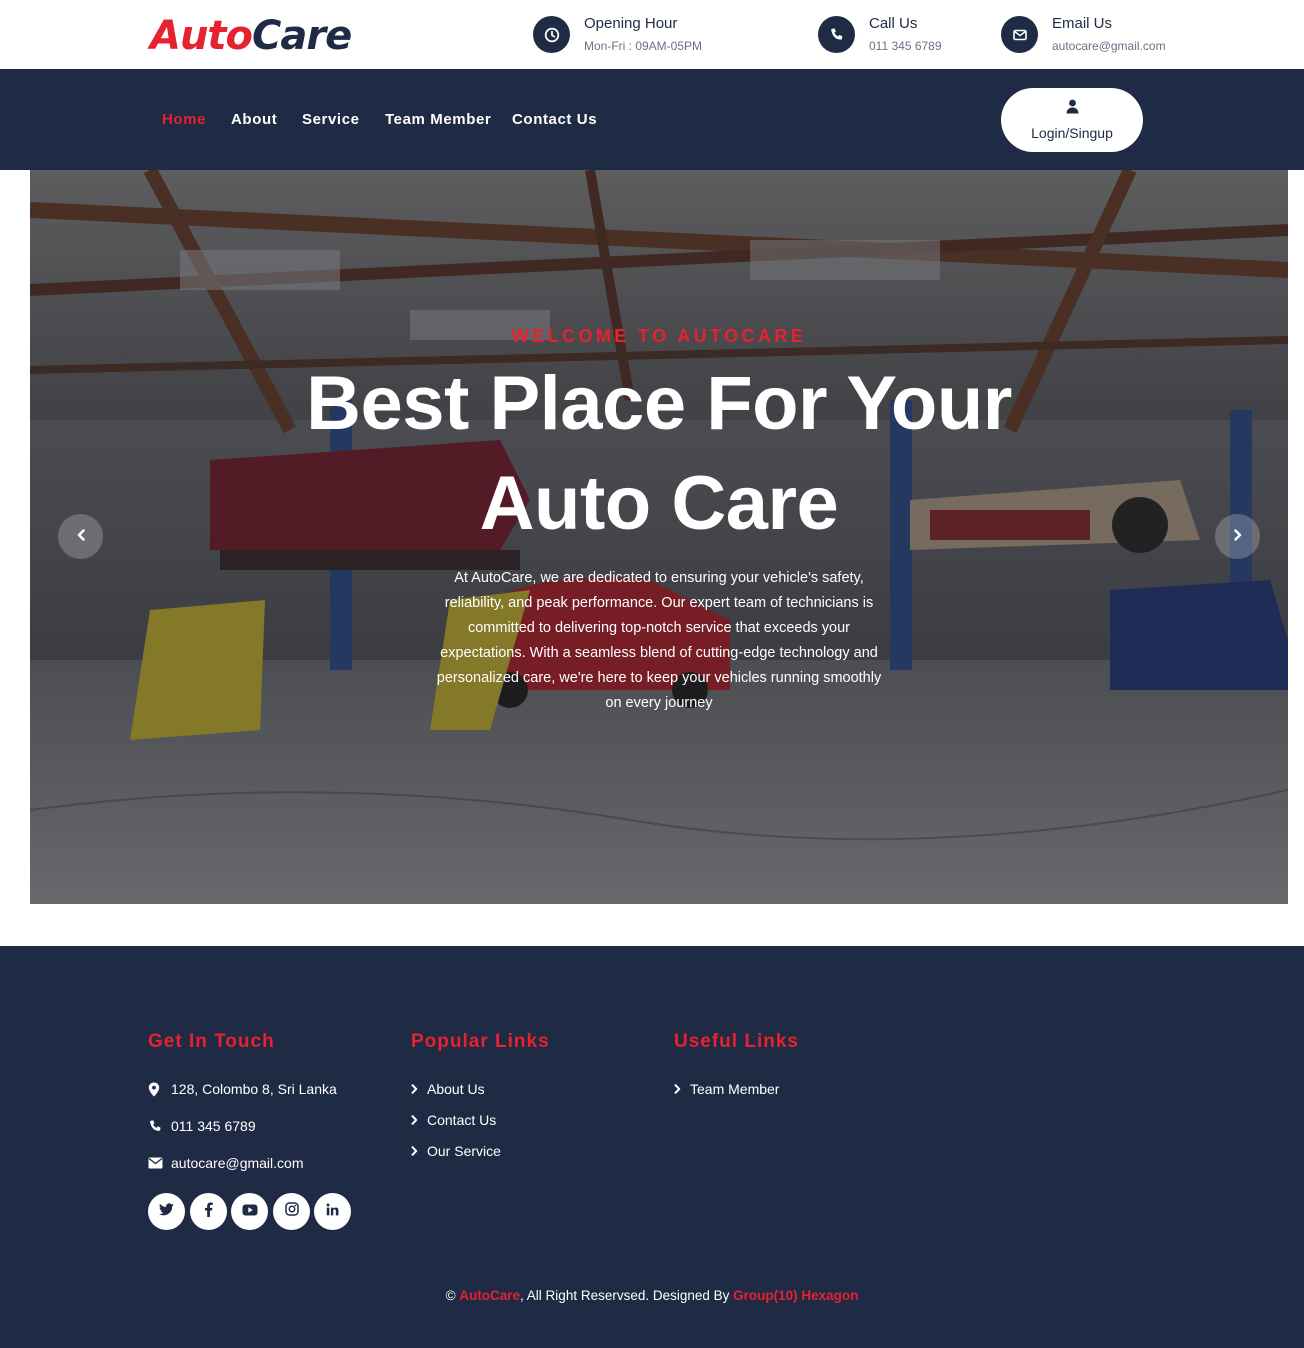  What do you see at coordinates (1072, 109) in the screenshot?
I see `user-icon` at bounding box center [1072, 109].